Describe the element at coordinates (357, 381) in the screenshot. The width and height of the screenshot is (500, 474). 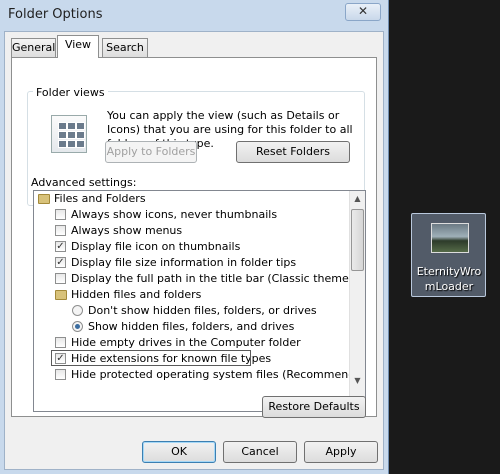
I see `scroll-down-icon: ▼` at that location.